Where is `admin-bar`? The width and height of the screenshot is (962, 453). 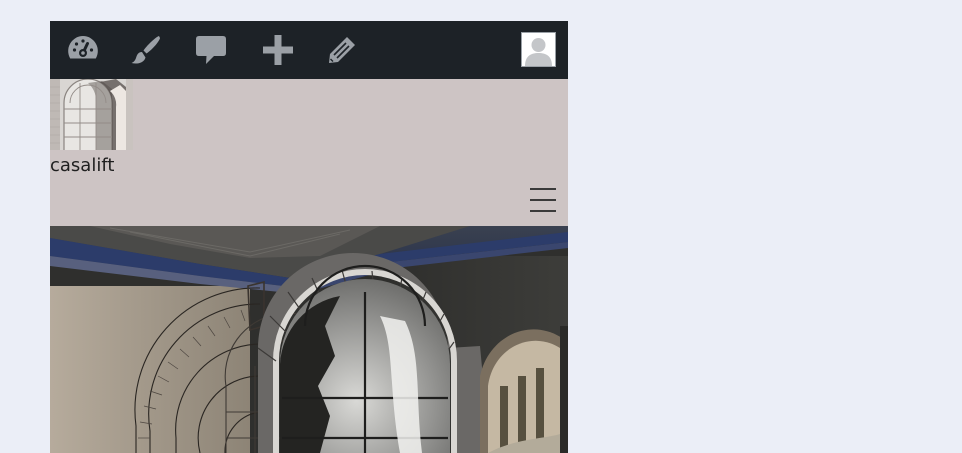
admin-bar is located at coordinates (309, 50).